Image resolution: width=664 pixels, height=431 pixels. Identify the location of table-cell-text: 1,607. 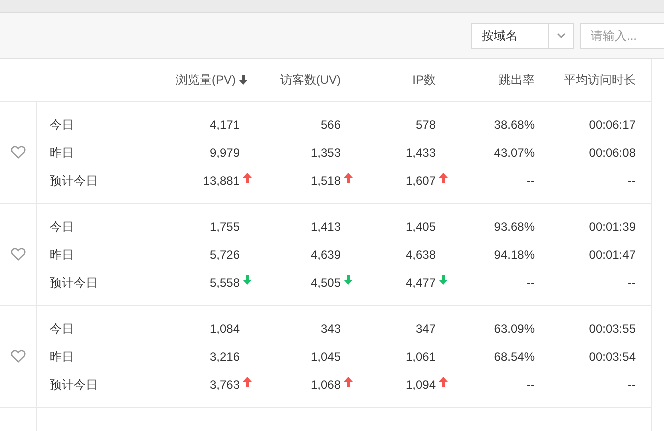
(421, 181).